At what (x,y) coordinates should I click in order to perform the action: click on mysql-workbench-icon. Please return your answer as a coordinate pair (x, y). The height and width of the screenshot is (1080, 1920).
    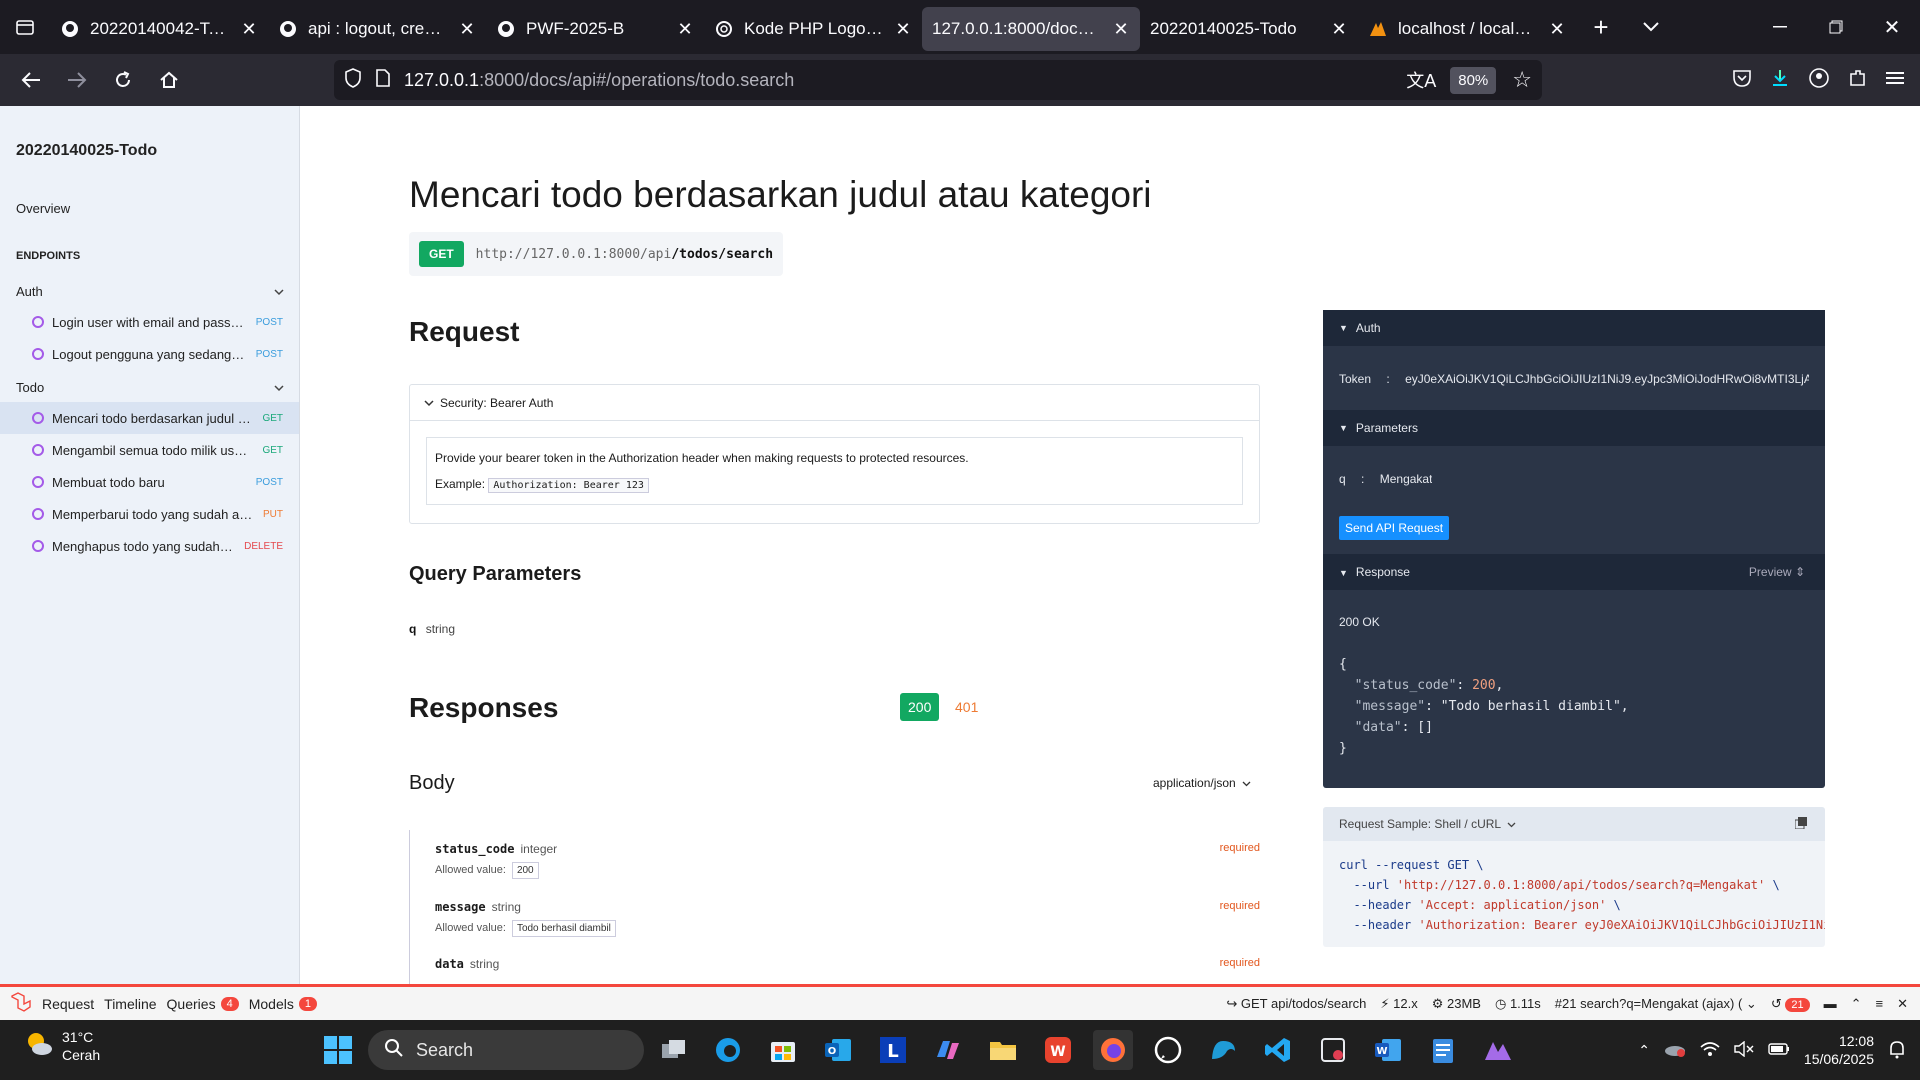
    Looking at the image, I should click on (1223, 1050).